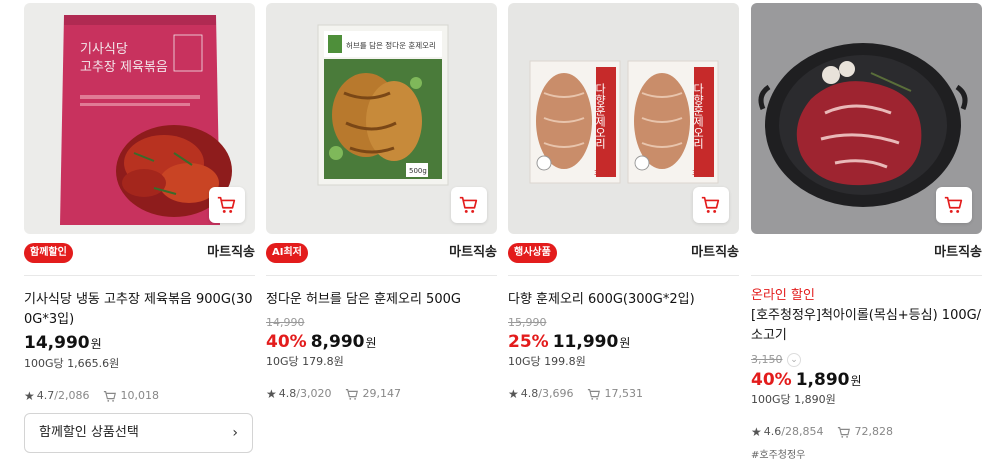 The height and width of the screenshot is (462, 983). What do you see at coordinates (124, 67) in the screenshot?
I see `pack-subtitle: 고추장 제육볶음` at bounding box center [124, 67].